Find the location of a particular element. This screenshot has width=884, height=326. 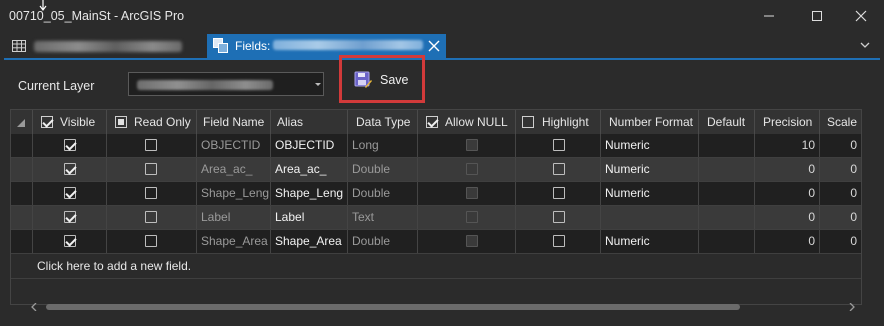

precision-cell: 10 is located at coordinates (787, 145).